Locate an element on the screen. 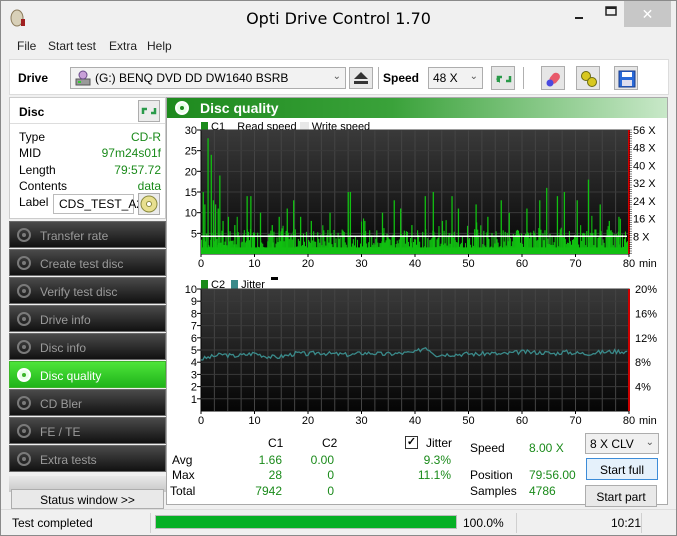 The height and width of the screenshot is (536, 677). menu-extra: Extra is located at coordinates (123, 46).